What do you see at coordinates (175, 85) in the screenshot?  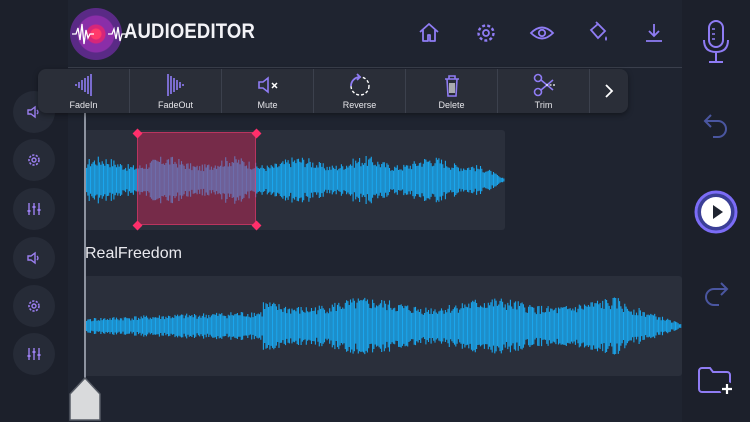 I see `fade-out-icon` at bounding box center [175, 85].